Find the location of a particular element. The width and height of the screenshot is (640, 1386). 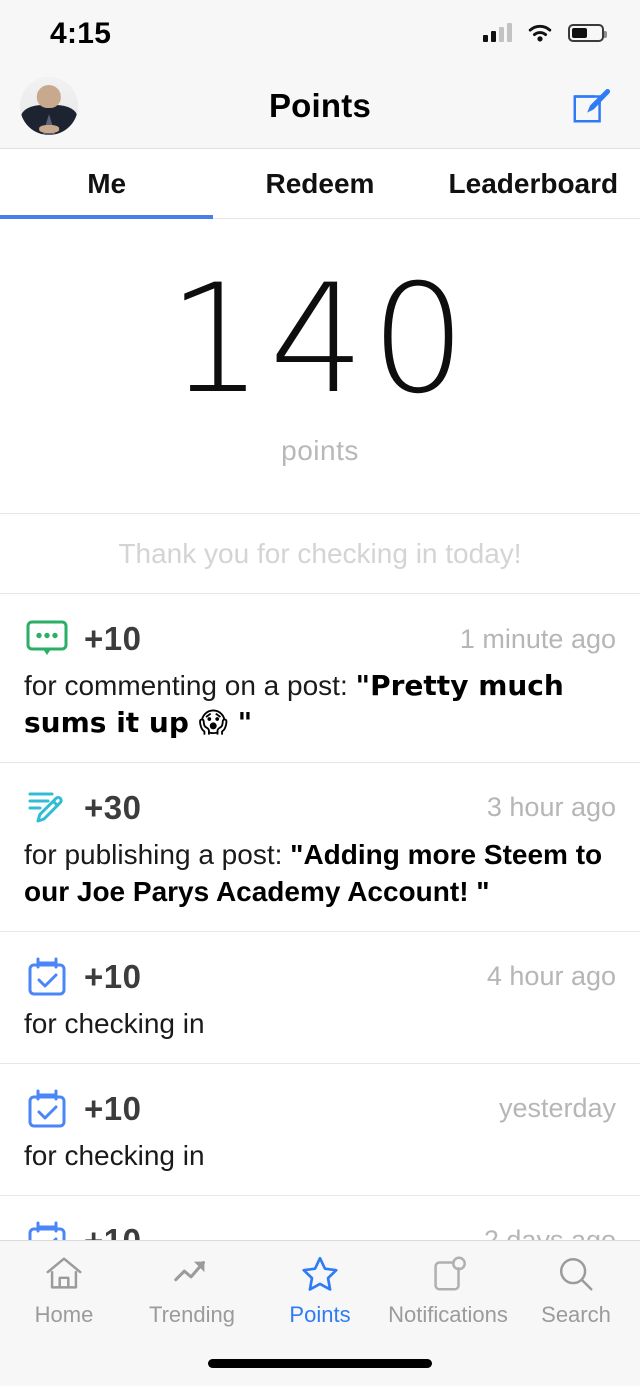

home-indicator-bar is located at coordinates (320, 1363).